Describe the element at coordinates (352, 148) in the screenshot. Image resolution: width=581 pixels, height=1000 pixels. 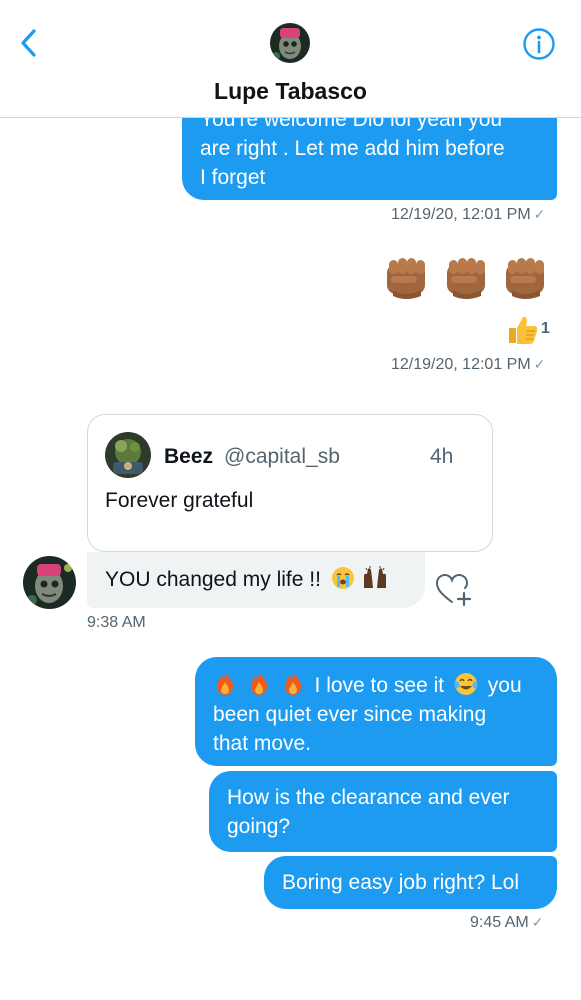
I see `message-line: are right . Let me add him before` at that location.